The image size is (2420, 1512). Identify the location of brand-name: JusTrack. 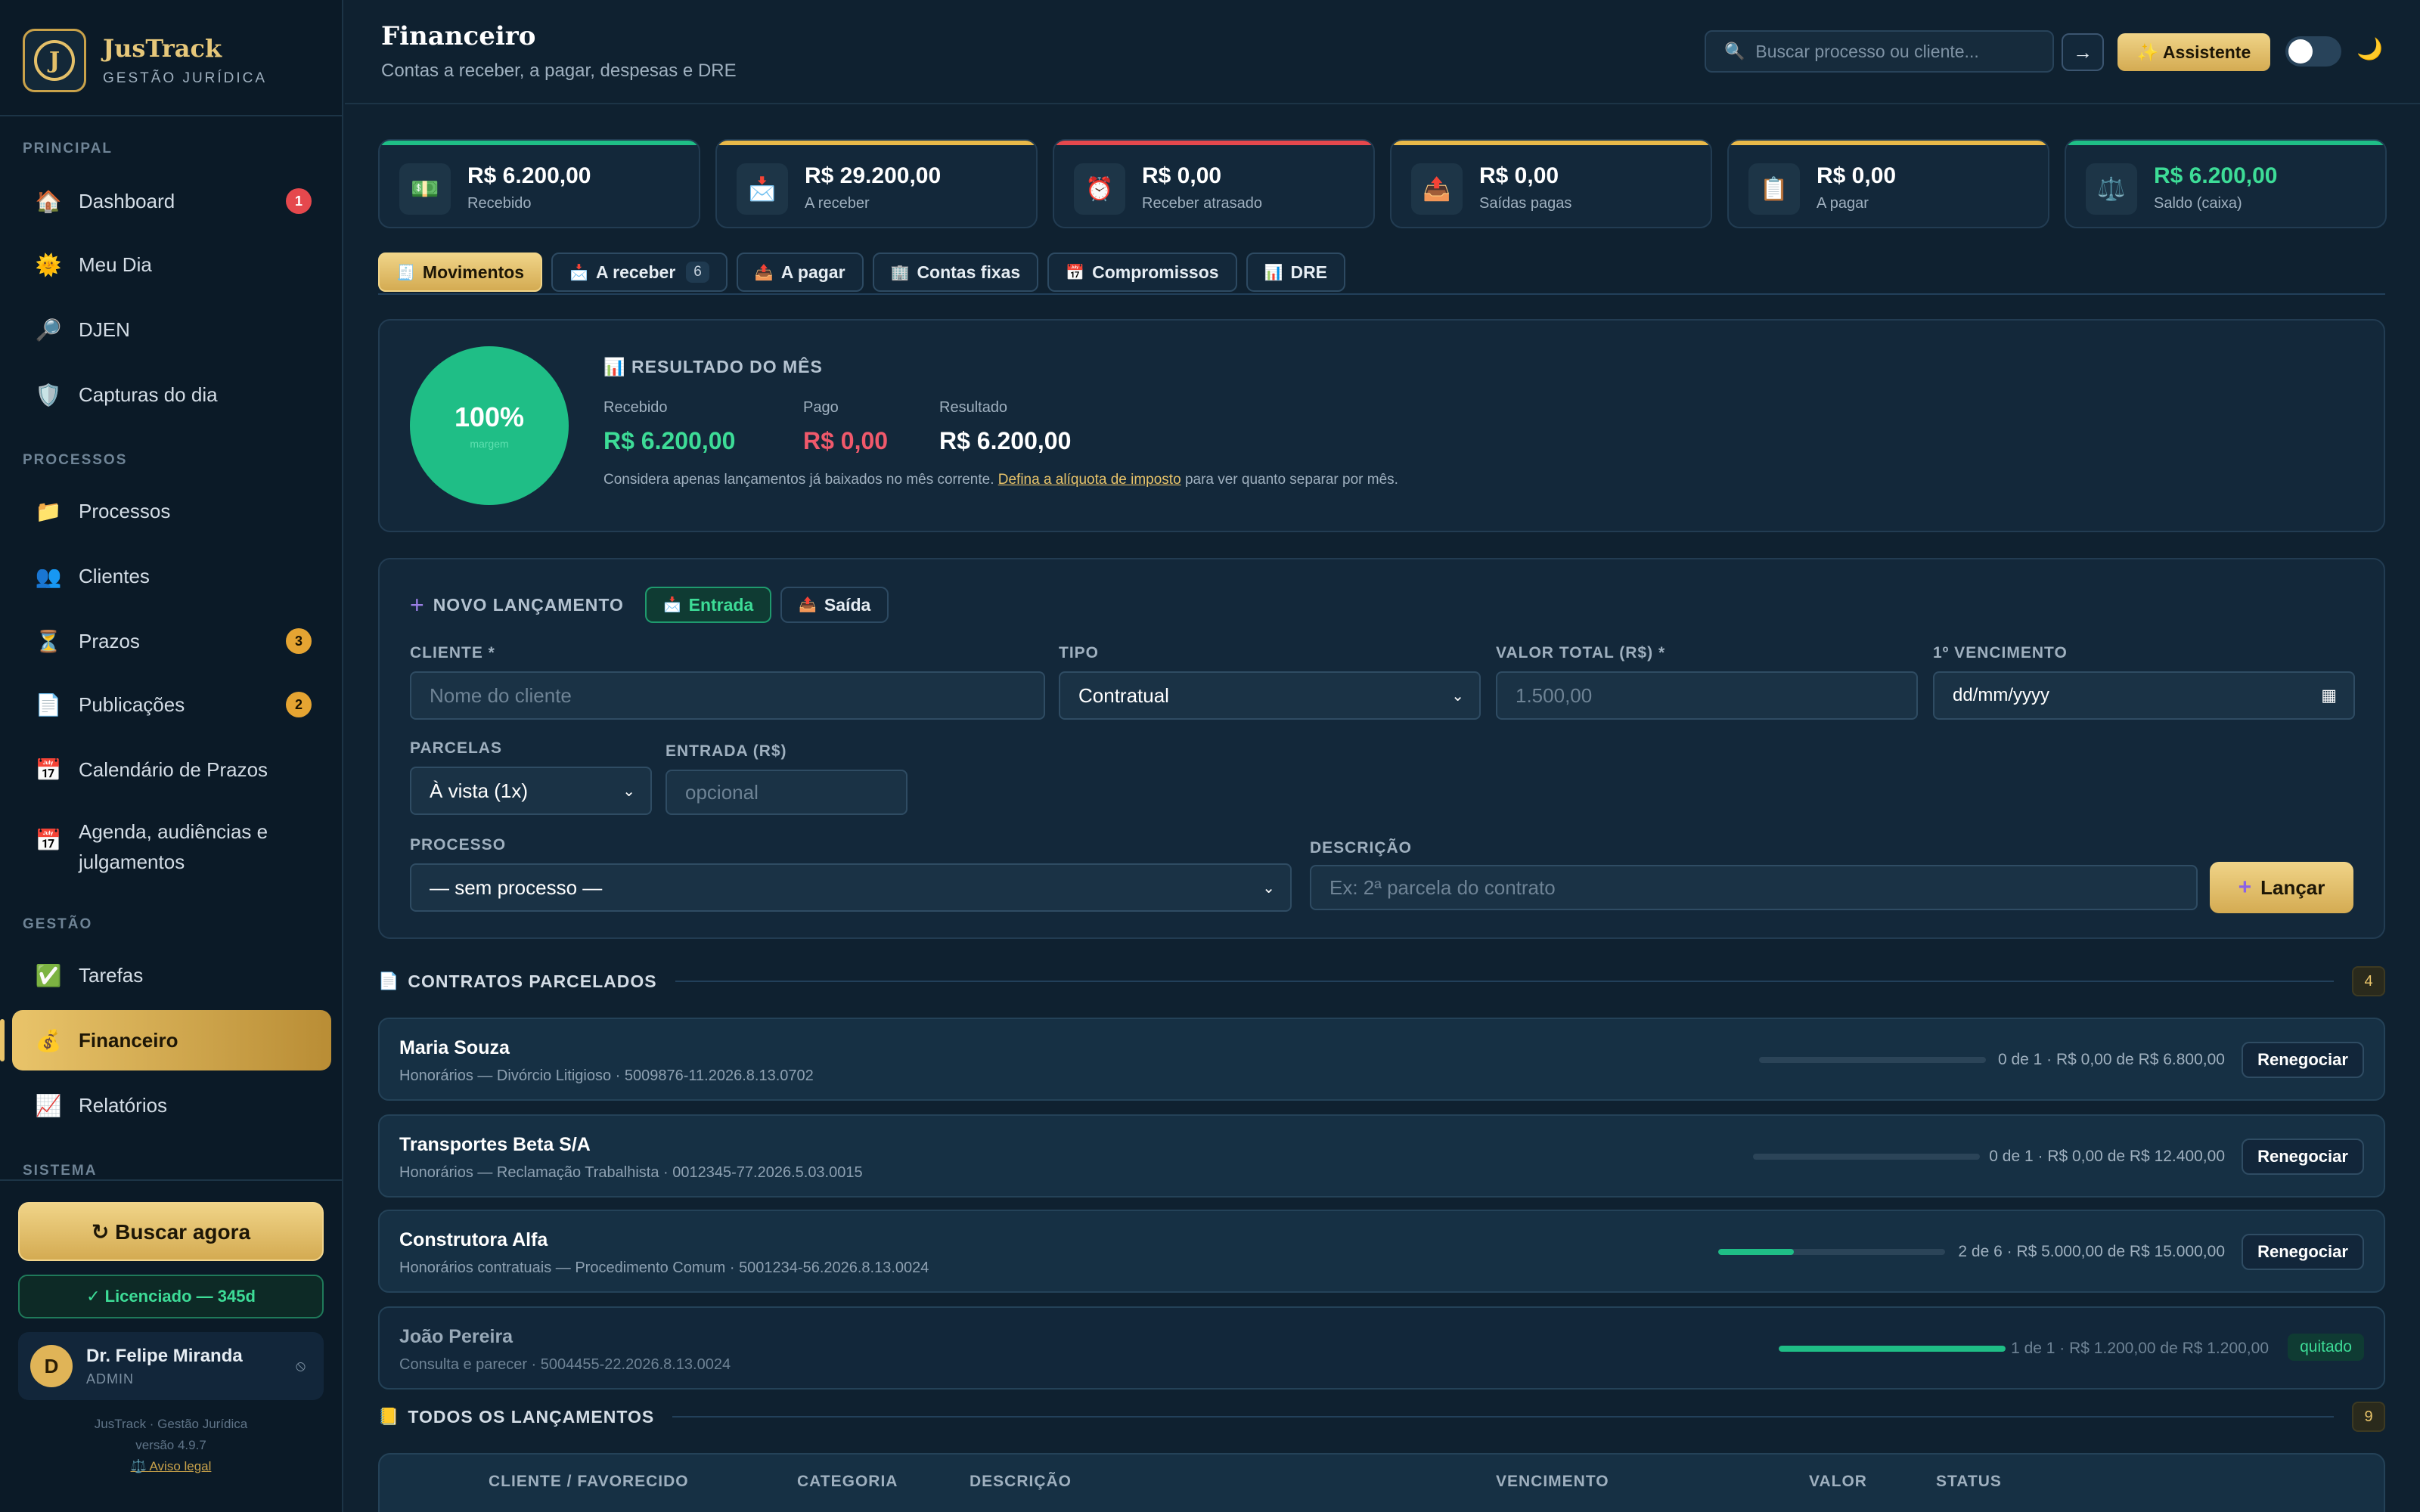
(162, 48).